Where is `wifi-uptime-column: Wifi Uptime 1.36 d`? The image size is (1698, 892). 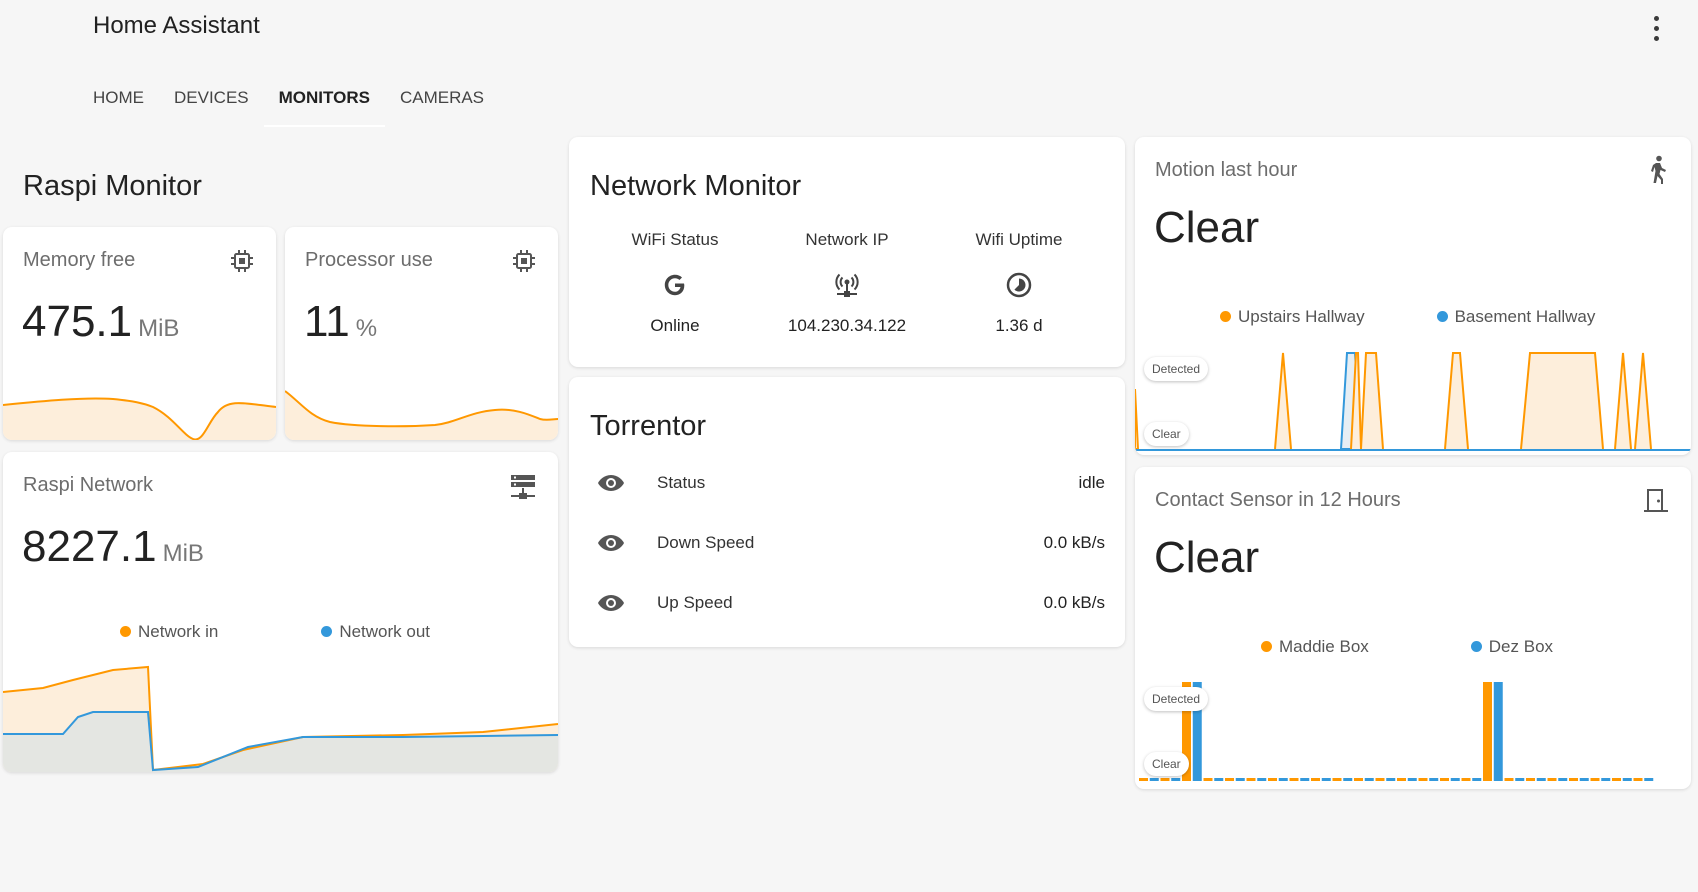 wifi-uptime-column: Wifi Uptime 1.36 d is located at coordinates (1019, 283).